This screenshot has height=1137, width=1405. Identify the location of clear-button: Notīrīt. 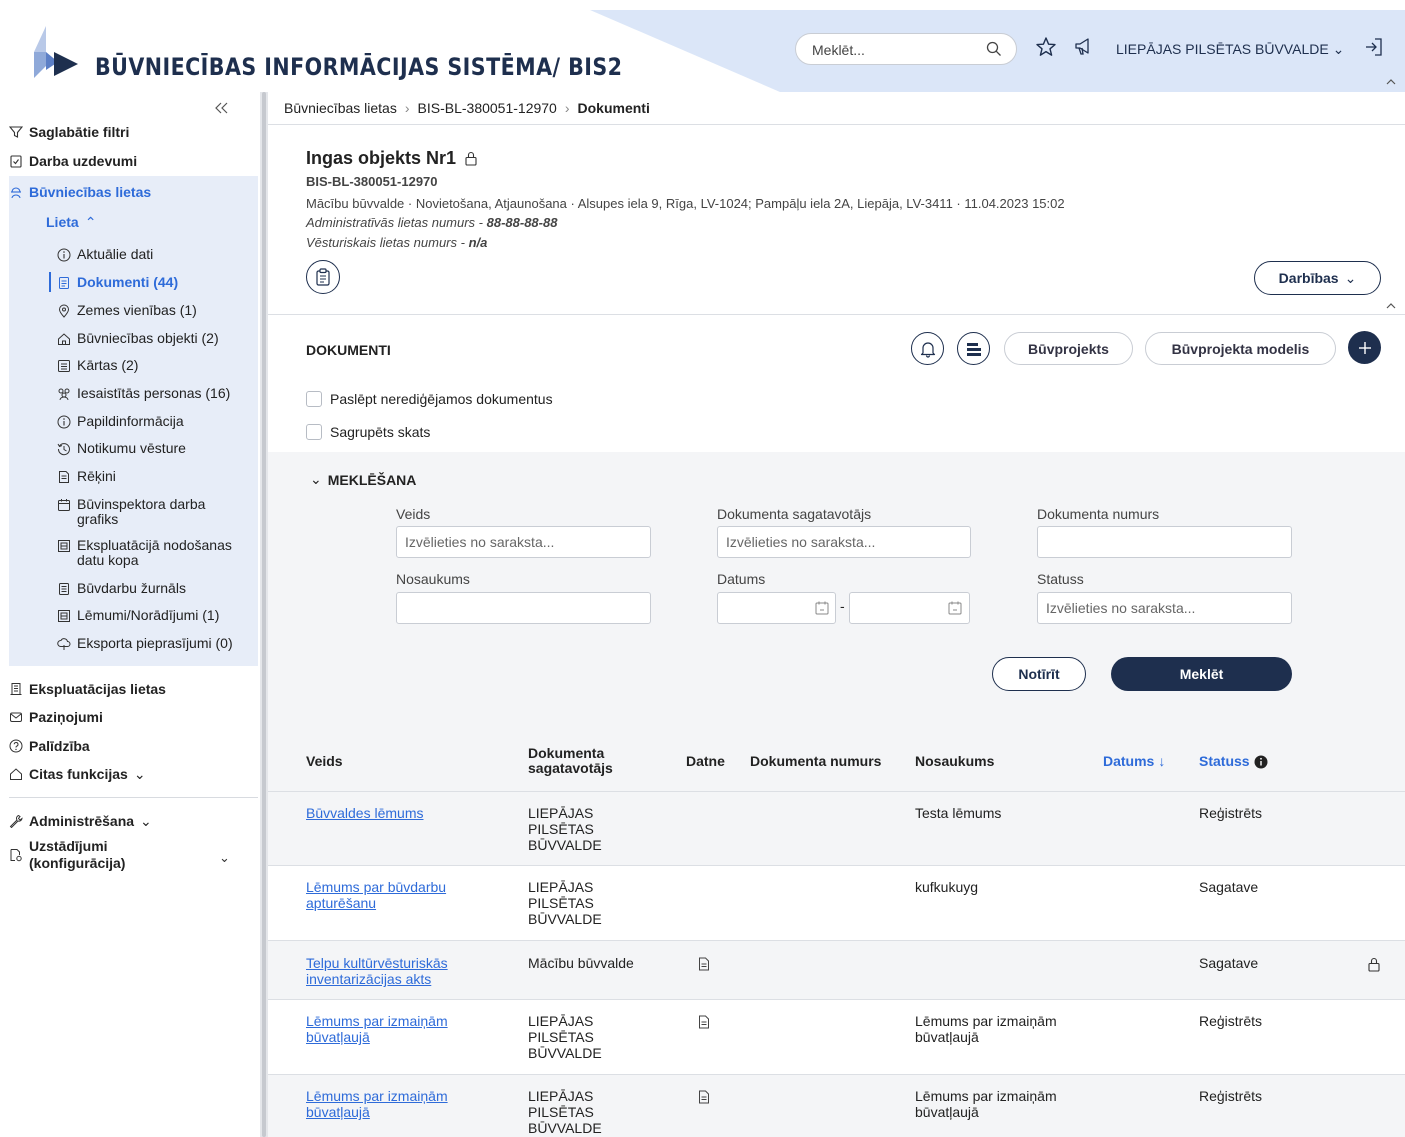
(1039, 674).